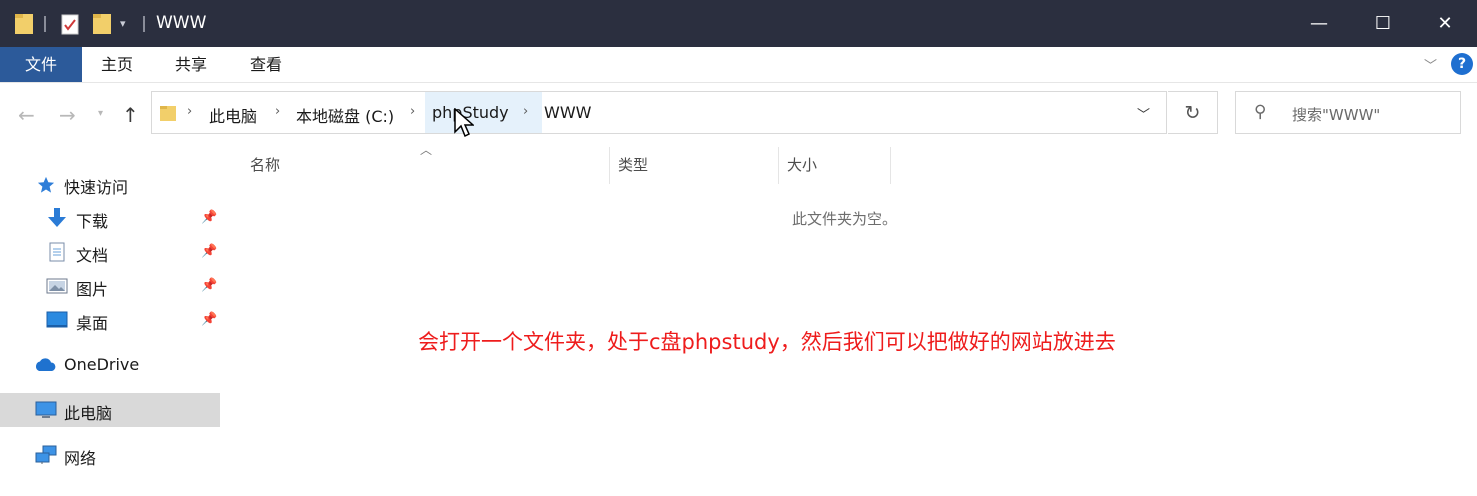 The width and height of the screenshot is (1477, 496). What do you see at coordinates (70, 24) in the screenshot?
I see `properties-icon` at bounding box center [70, 24].